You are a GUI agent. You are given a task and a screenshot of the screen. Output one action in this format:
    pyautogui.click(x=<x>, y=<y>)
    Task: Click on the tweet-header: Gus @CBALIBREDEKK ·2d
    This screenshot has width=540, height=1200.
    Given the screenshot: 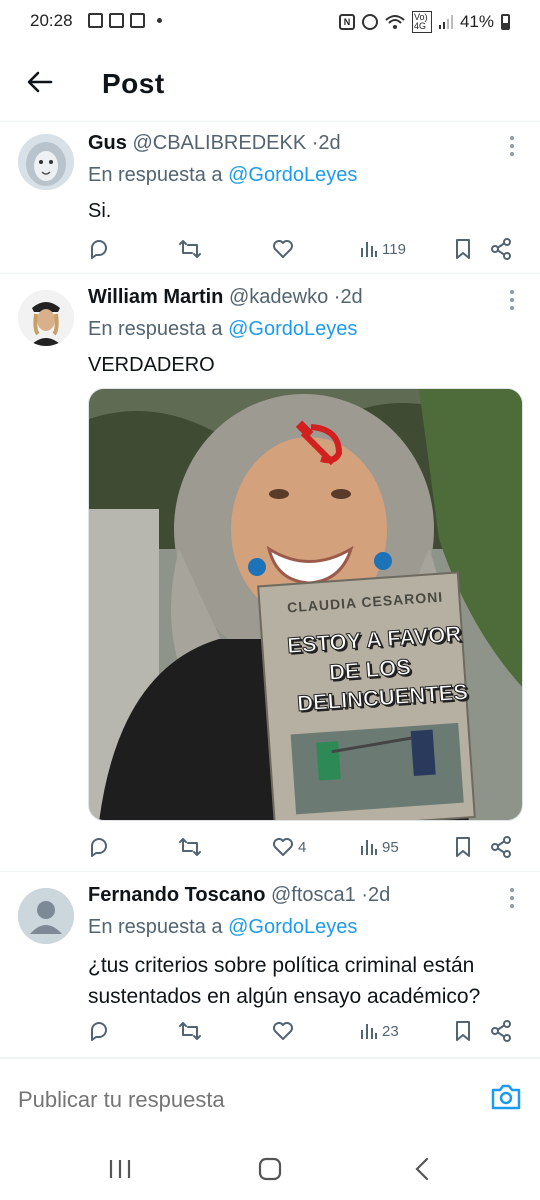 What is the action you would take?
    pyautogui.click(x=214, y=143)
    